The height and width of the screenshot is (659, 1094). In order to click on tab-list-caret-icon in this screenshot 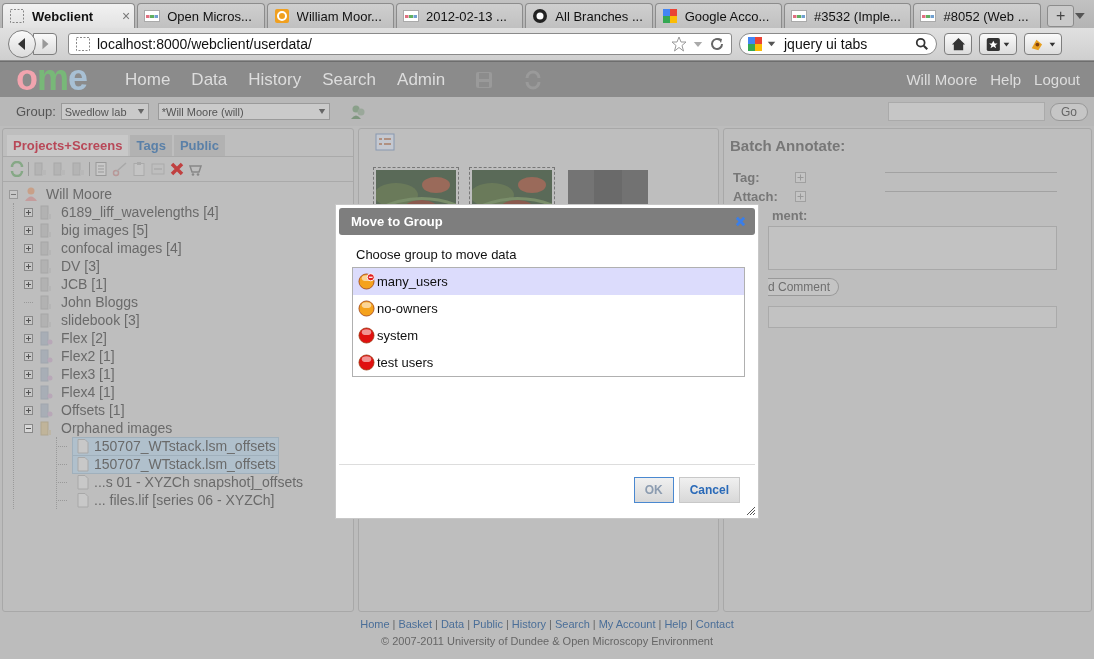, I will do `click(1080, 16)`.